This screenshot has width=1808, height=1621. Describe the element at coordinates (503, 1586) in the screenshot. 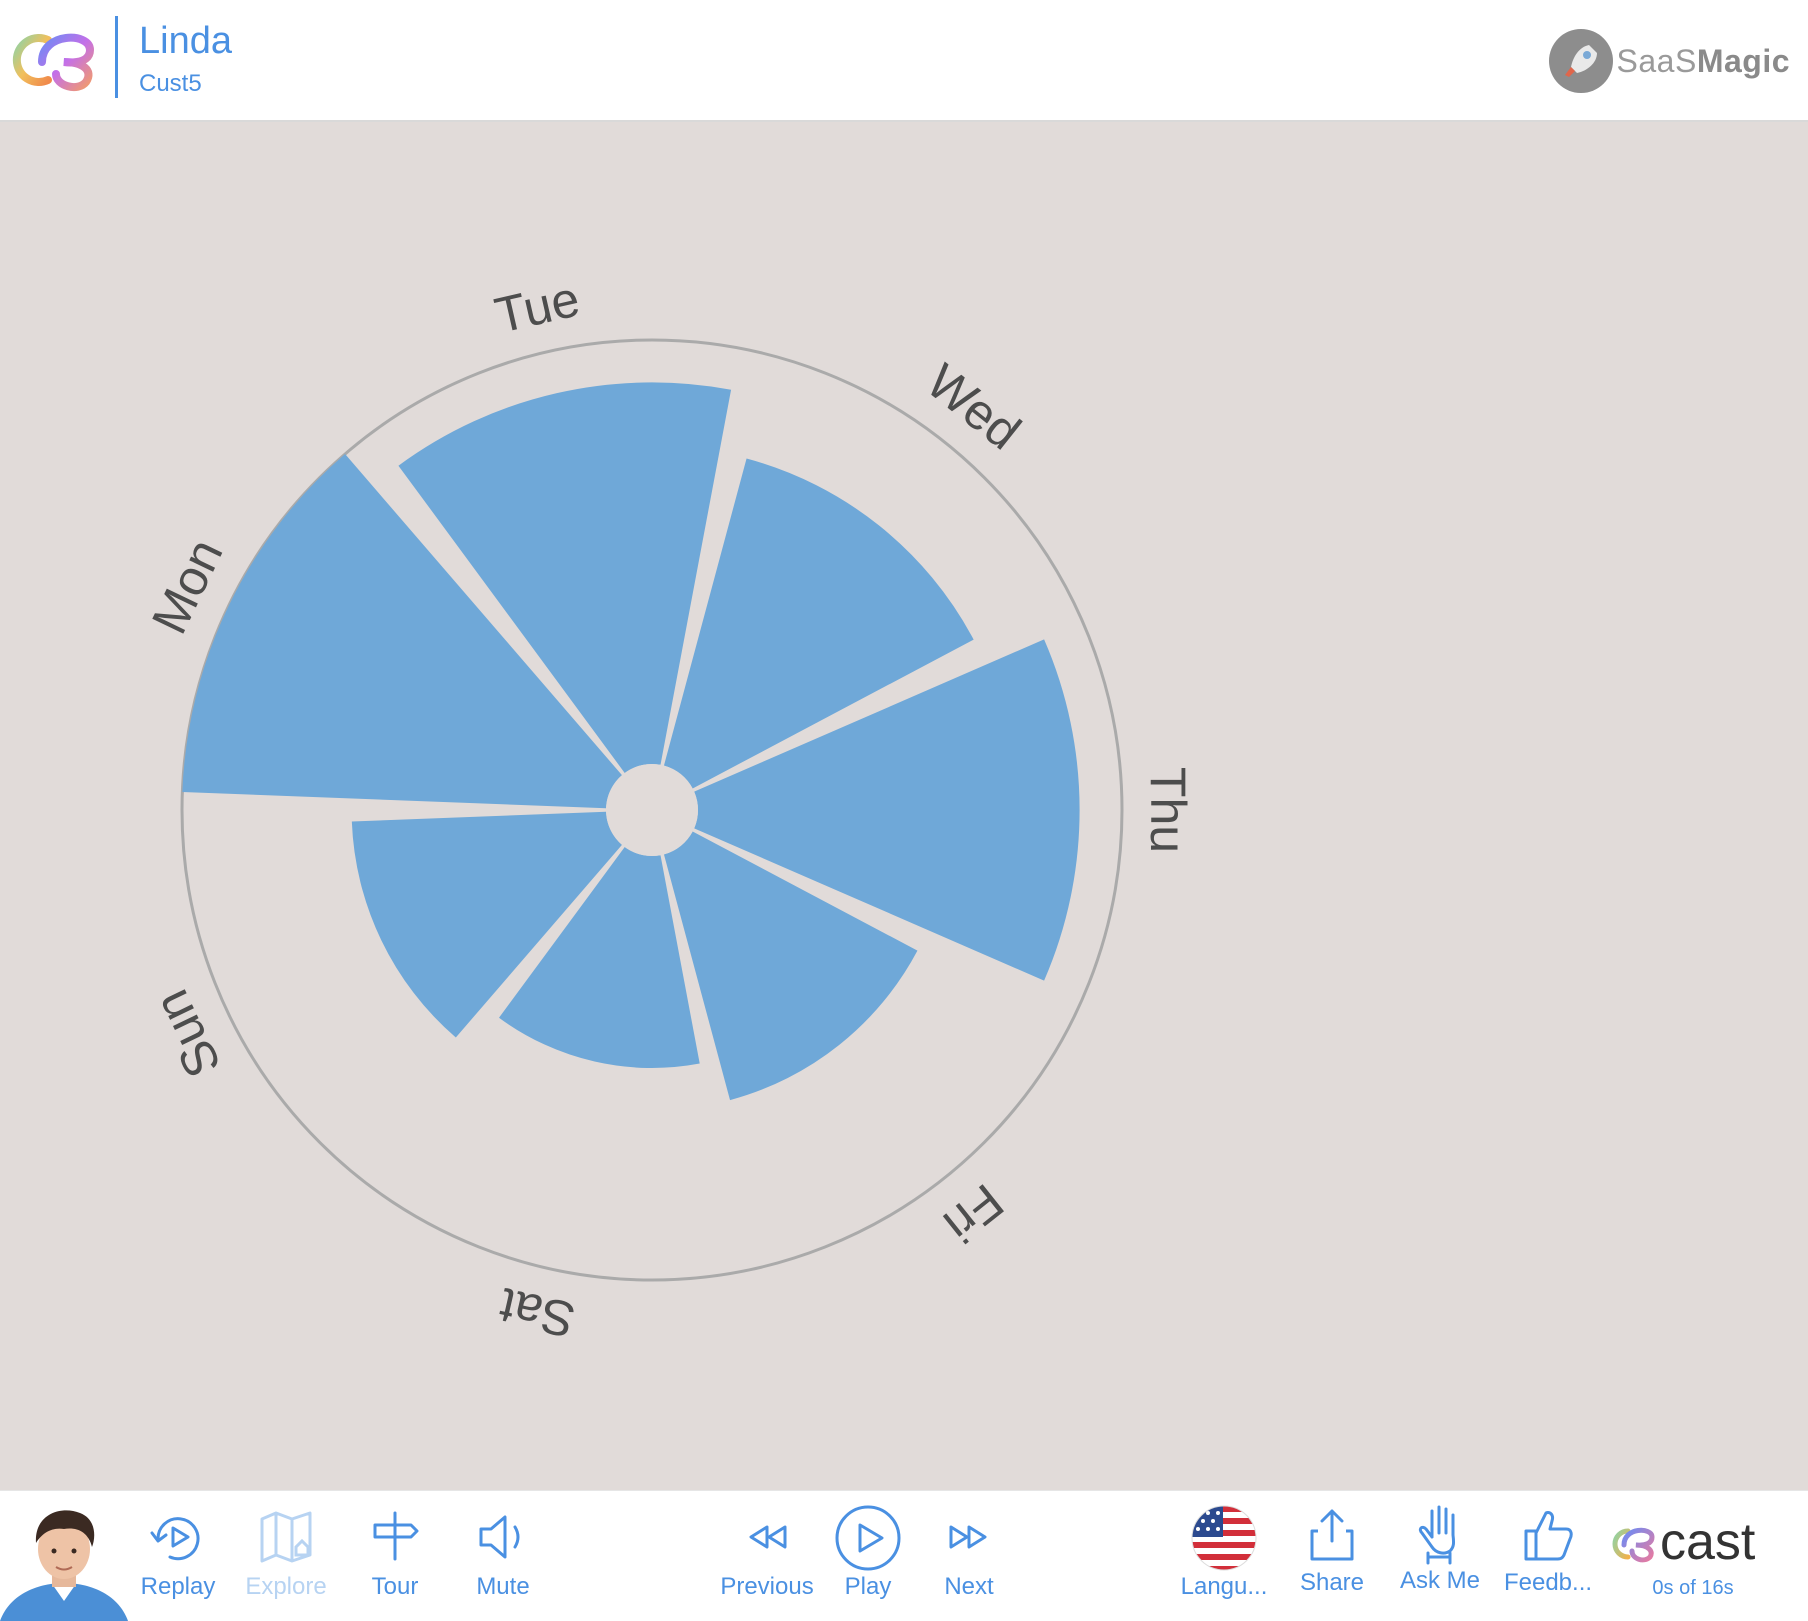

I see `mute-label: Mute` at that location.